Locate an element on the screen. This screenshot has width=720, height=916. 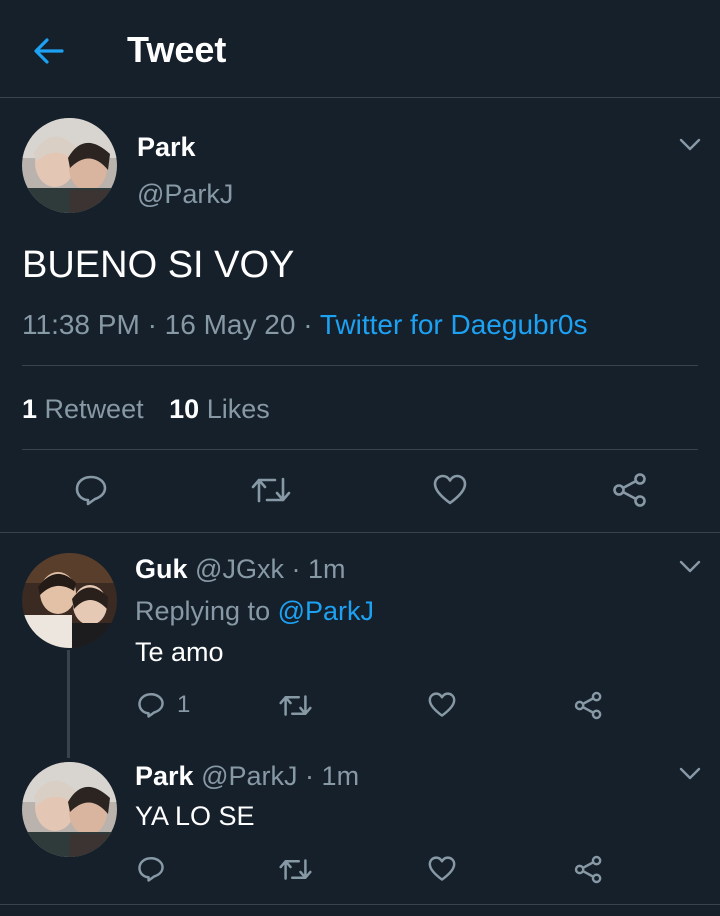
replying-to-link: @ParkJ is located at coordinates (326, 611).